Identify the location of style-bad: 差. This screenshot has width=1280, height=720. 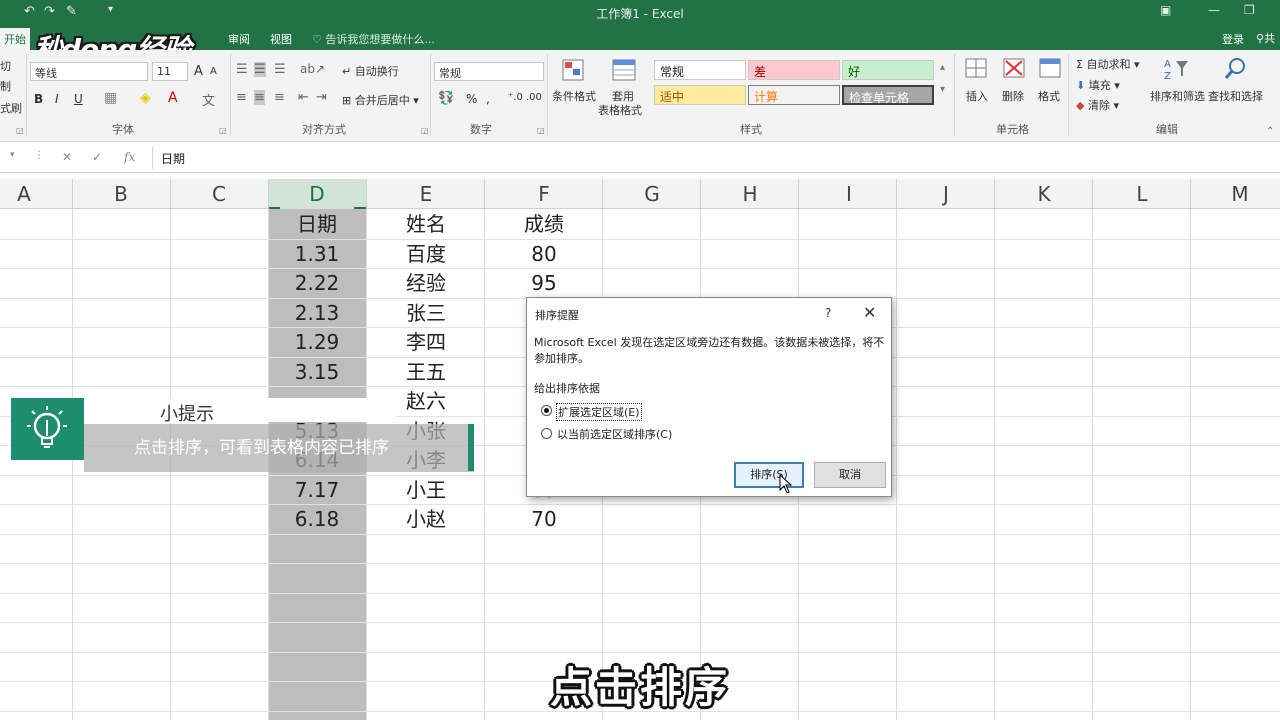
(794, 70).